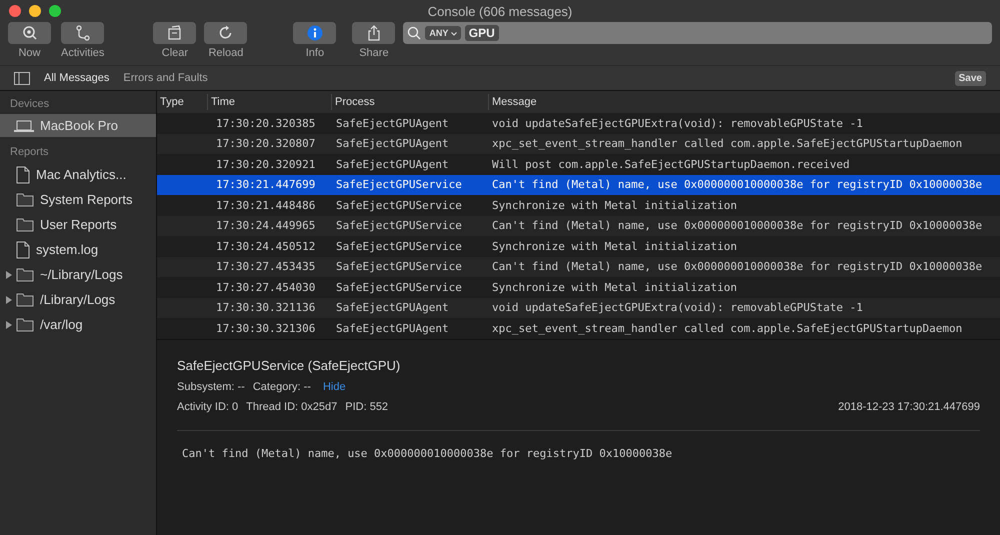 The width and height of the screenshot is (1000, 535). What do you see at coordinates (265, 246) in the screenshot?
I see `time-cell-text: 17:30:24.450512` at bounding box center [265, 246].